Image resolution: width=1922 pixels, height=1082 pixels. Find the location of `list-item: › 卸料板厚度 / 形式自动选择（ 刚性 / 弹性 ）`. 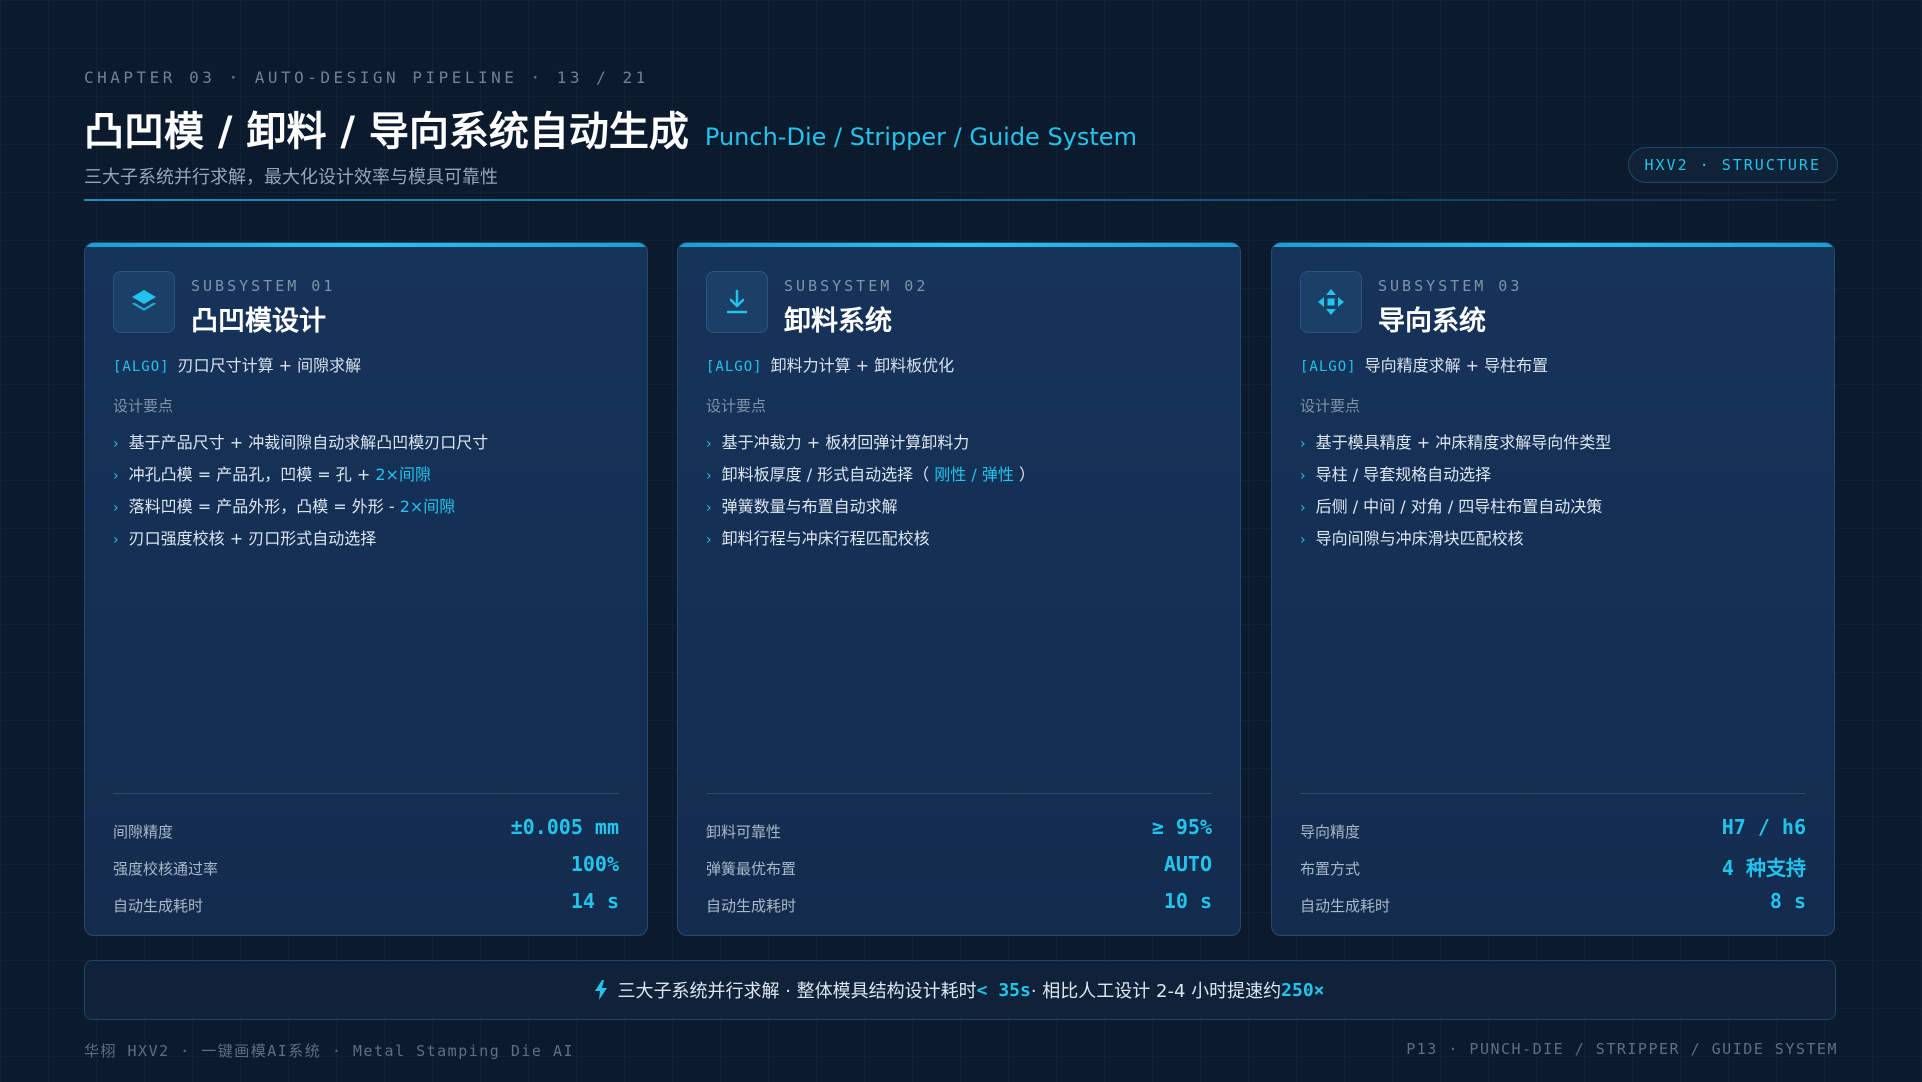

list-item: › 卸料板厚度 / 形式自动选择（ 刚性 / 弹性 ） is located at coordinates (870, 474).